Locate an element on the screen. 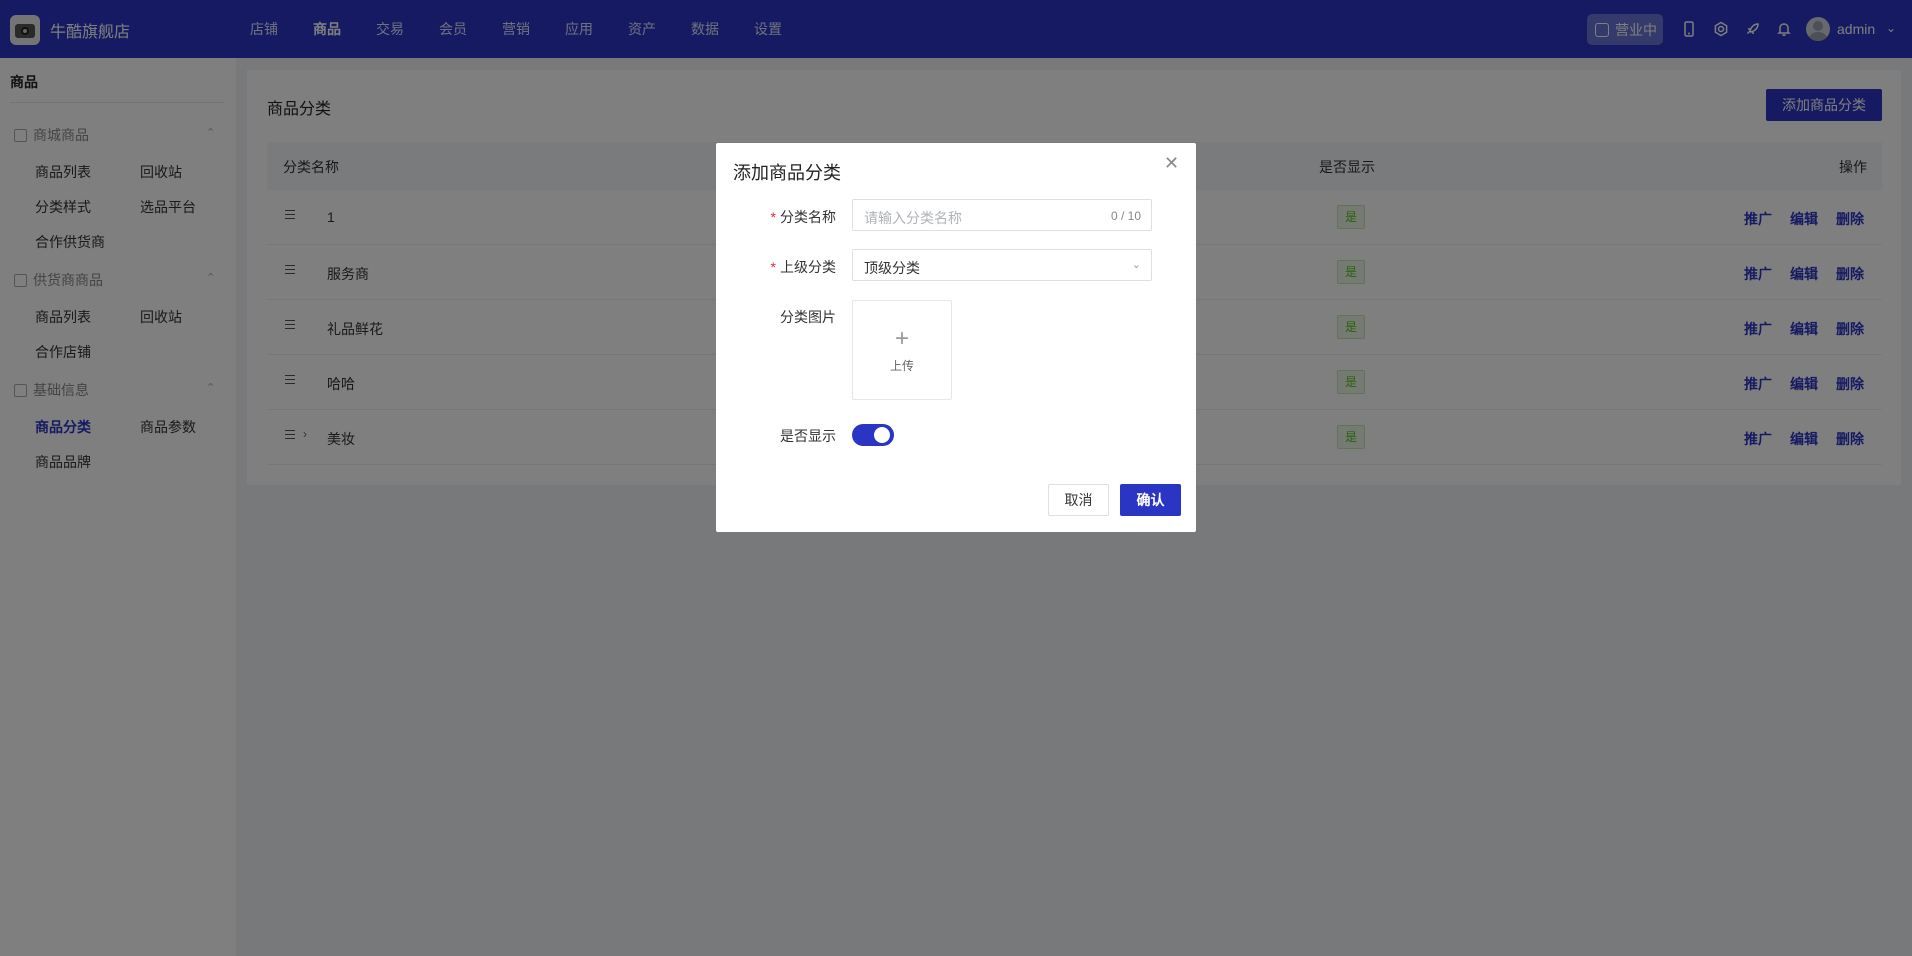 This screenshot has height=956, width=1912. char-counter: 0 / 10 is located at coordinates (1125, 216).